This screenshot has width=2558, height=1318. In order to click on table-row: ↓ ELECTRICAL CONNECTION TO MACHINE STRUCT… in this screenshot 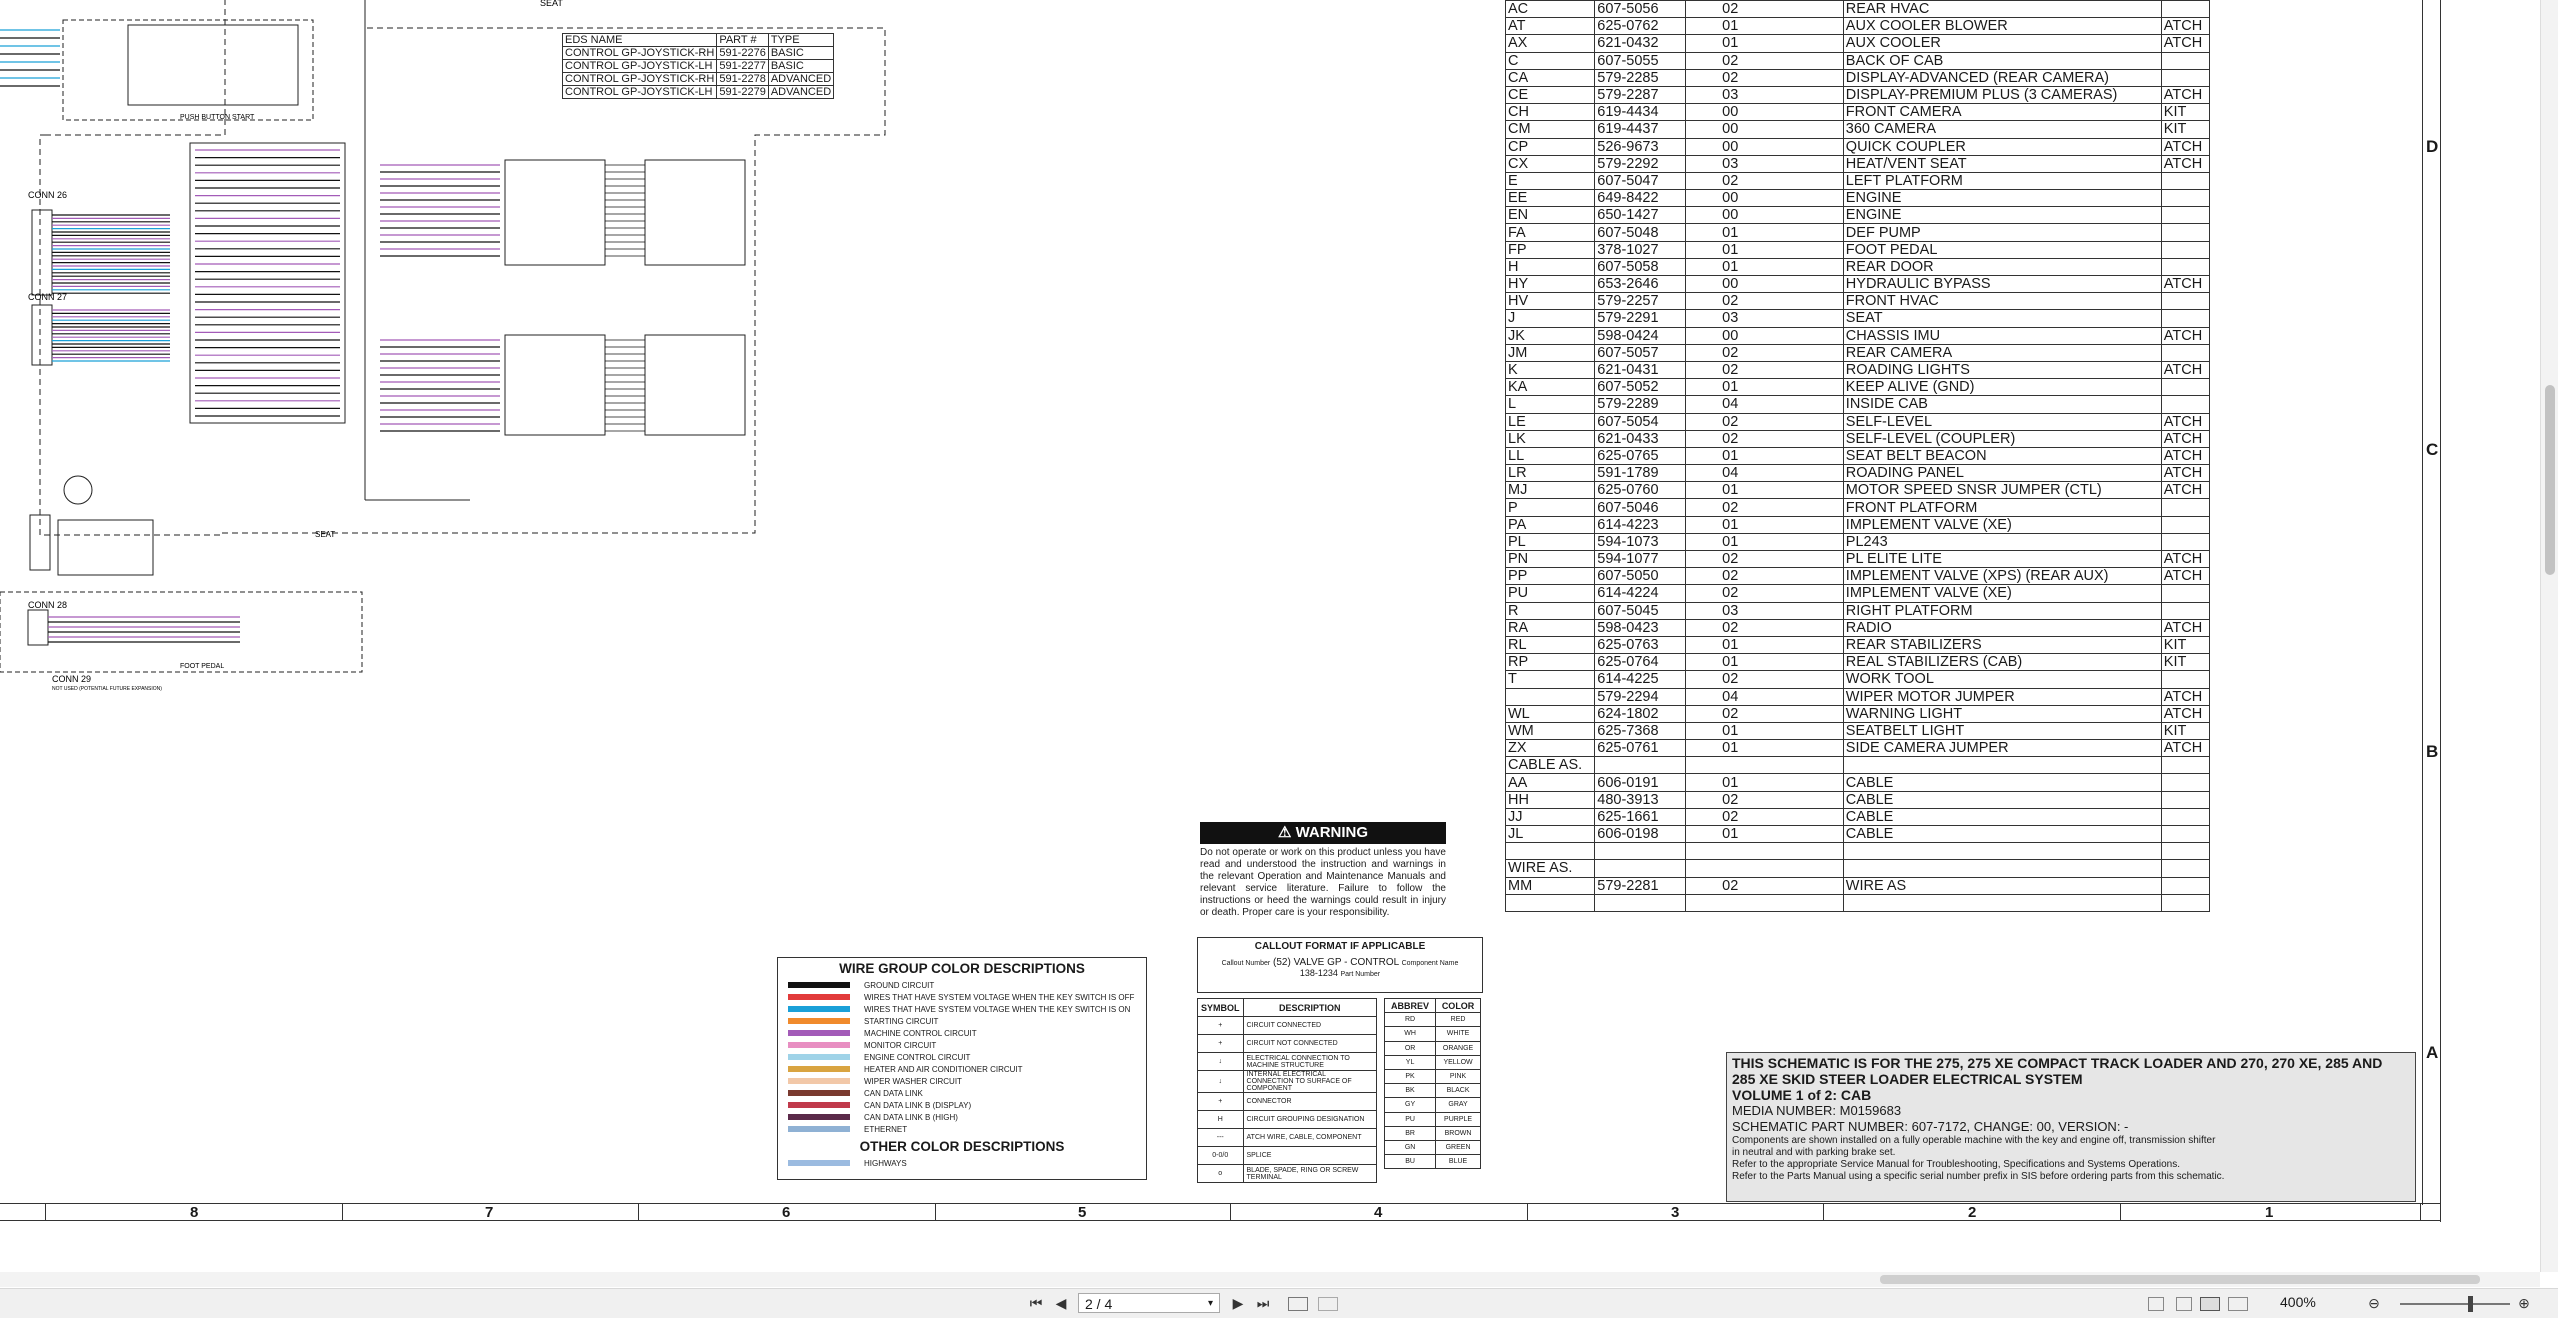, I will do `click(1287, 1061)`.